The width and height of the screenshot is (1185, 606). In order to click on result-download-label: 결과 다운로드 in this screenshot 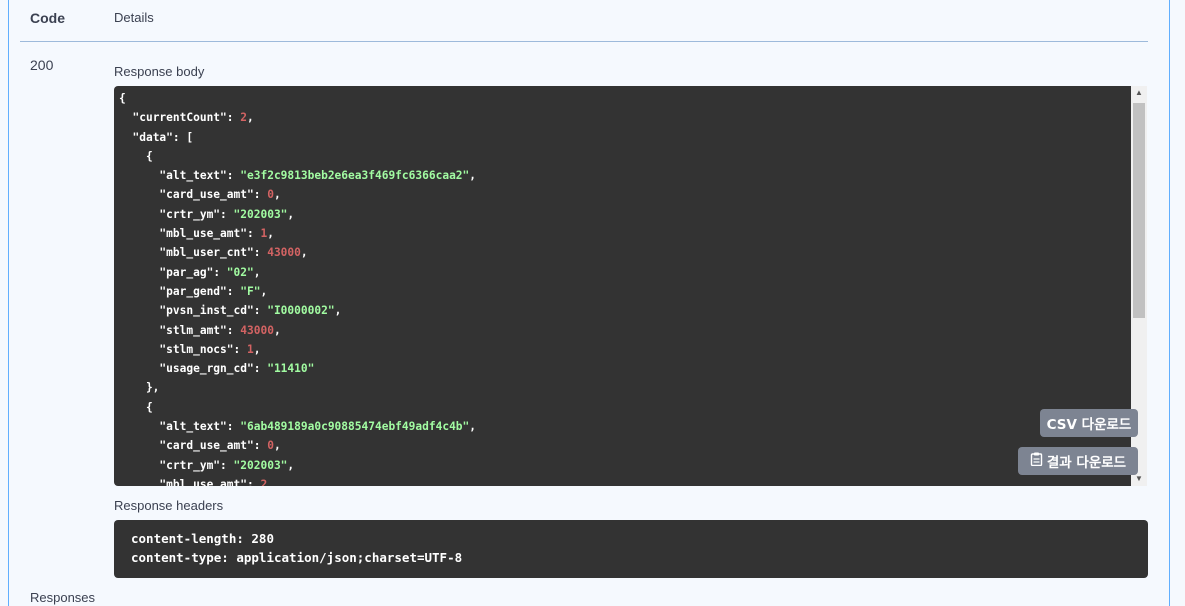, I will do `click(1086, 463)`.